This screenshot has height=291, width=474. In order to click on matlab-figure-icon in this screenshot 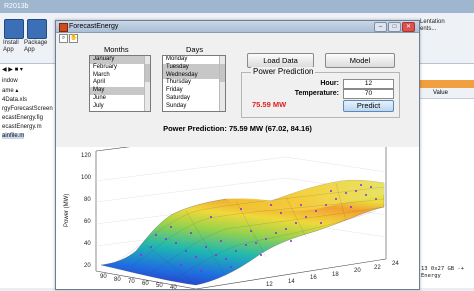, I will do `click(63, 27)`.